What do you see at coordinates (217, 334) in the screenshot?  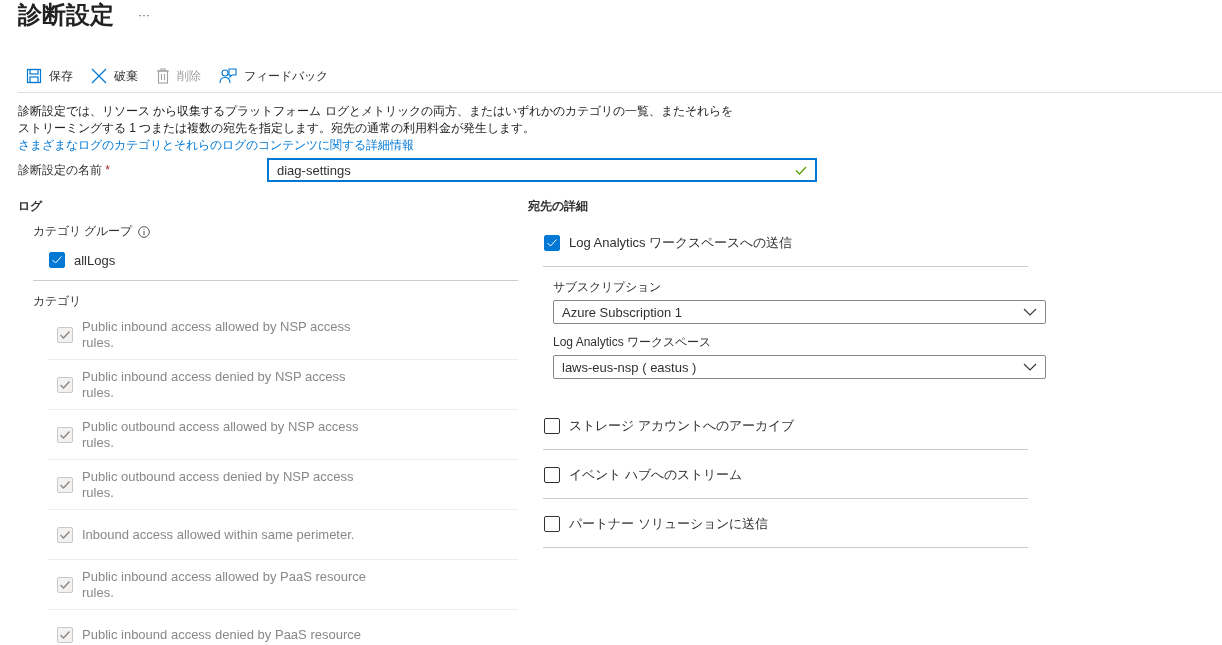 I see `checkbox-label: Public inbound access allowed by NSP access rules.` at bounding box center [217, 334].